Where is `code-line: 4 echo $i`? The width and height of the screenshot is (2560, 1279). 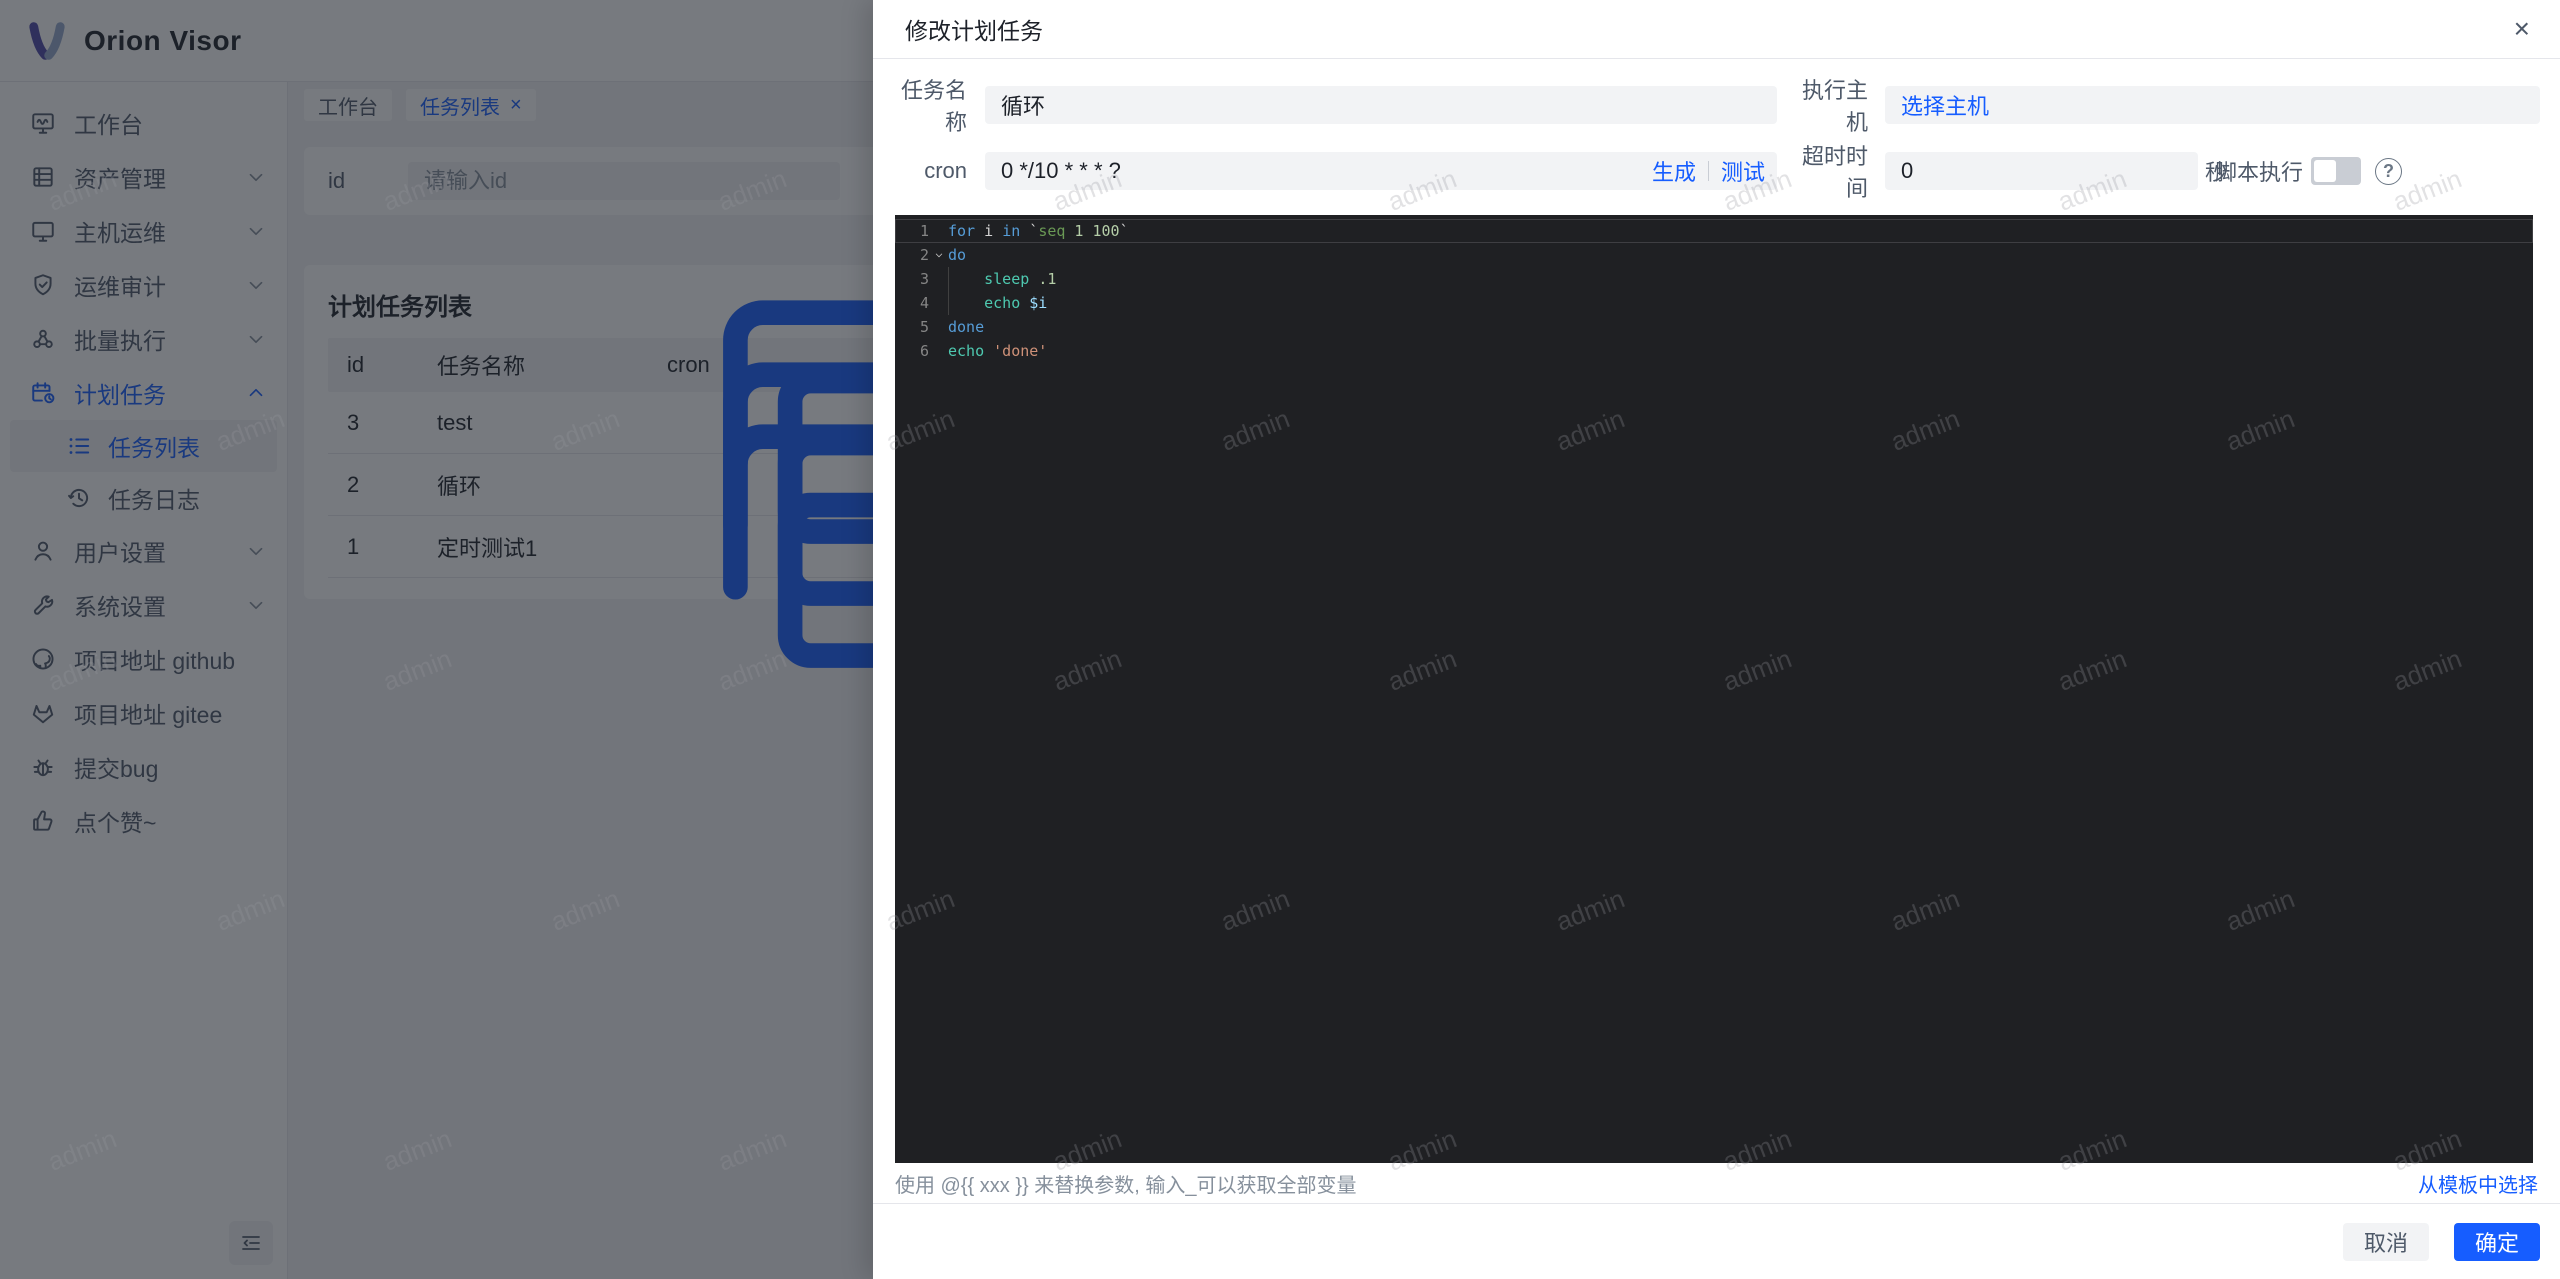 code-line: 4 echo $i is located at coordinates (1714, 303).